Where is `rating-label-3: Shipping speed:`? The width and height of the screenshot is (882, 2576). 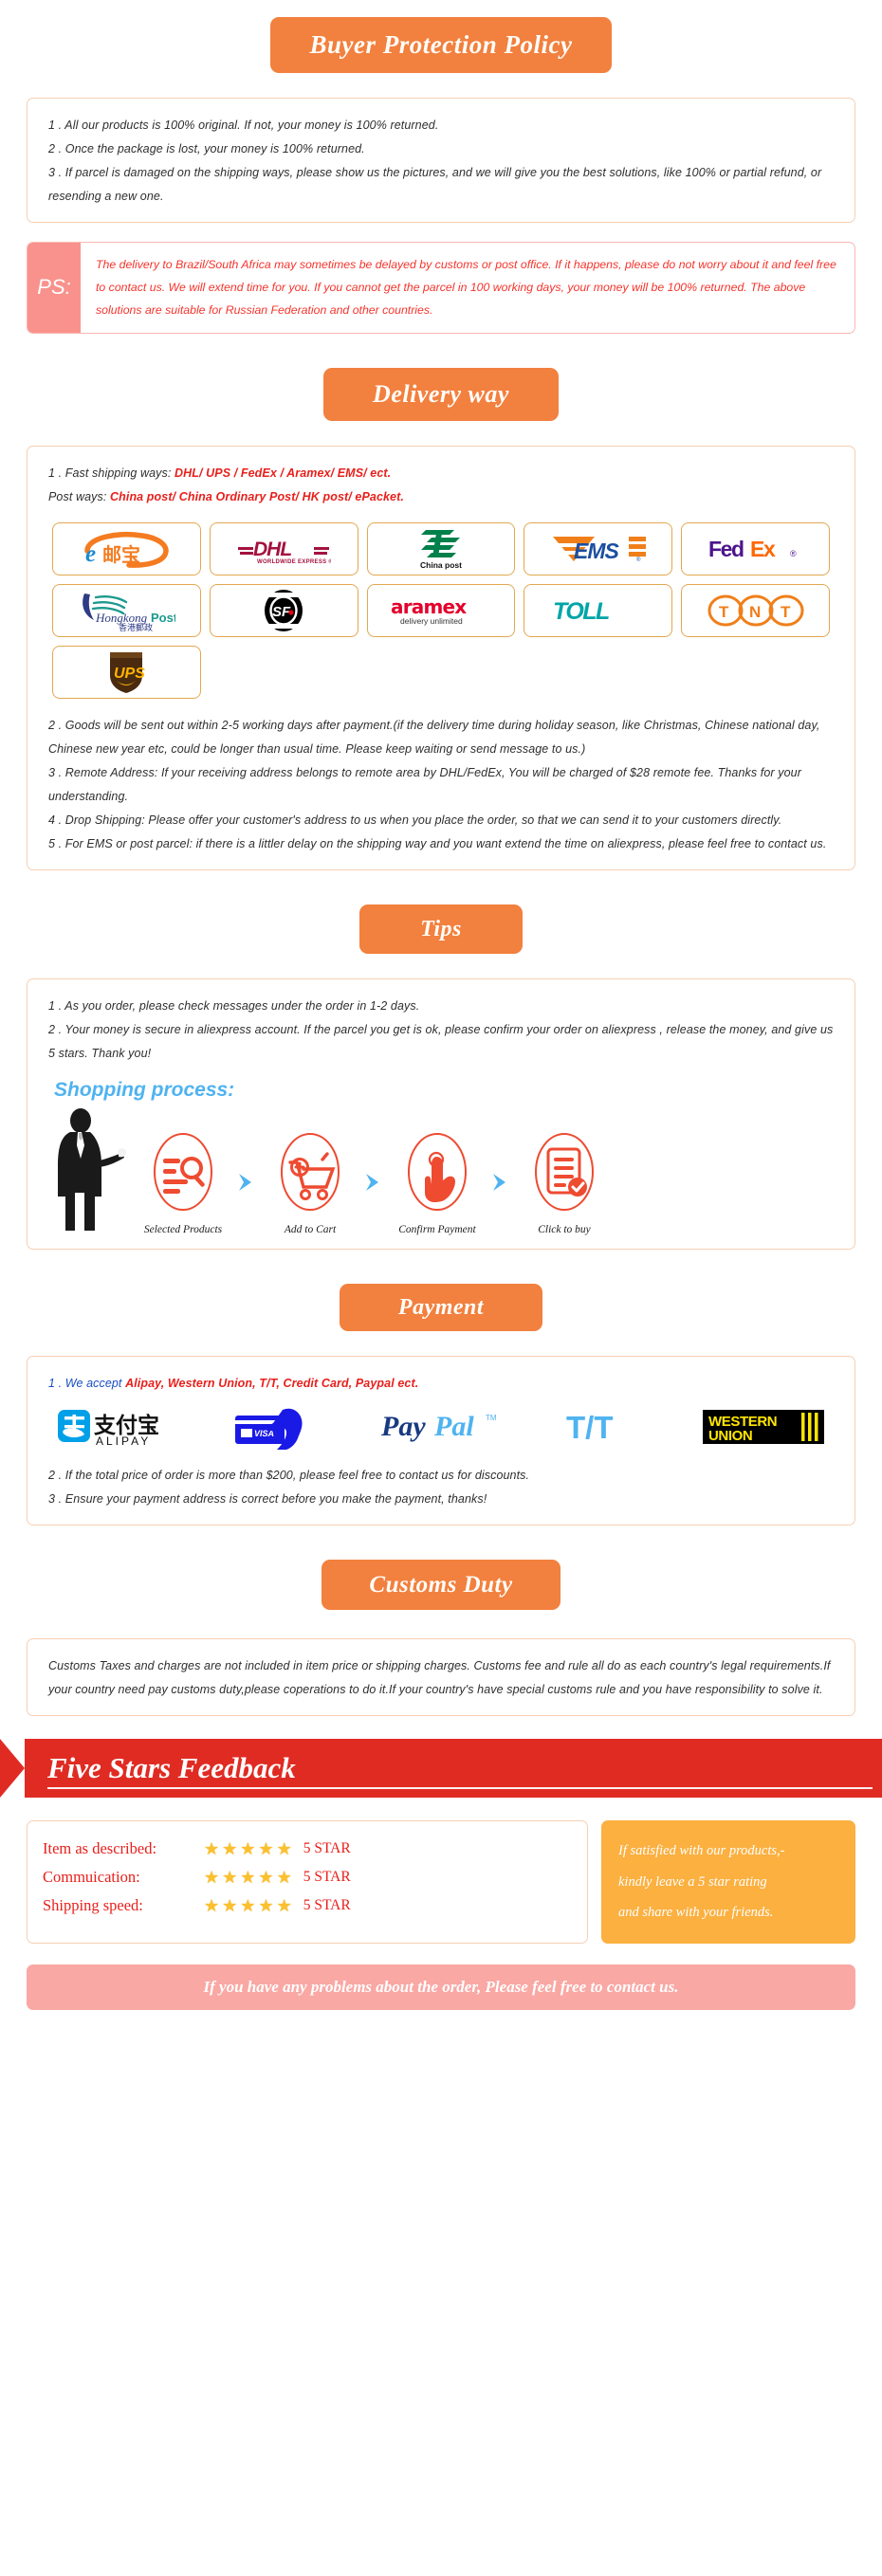
rating-label-3: Shipping speed: is located at coordinates (93, 1904).